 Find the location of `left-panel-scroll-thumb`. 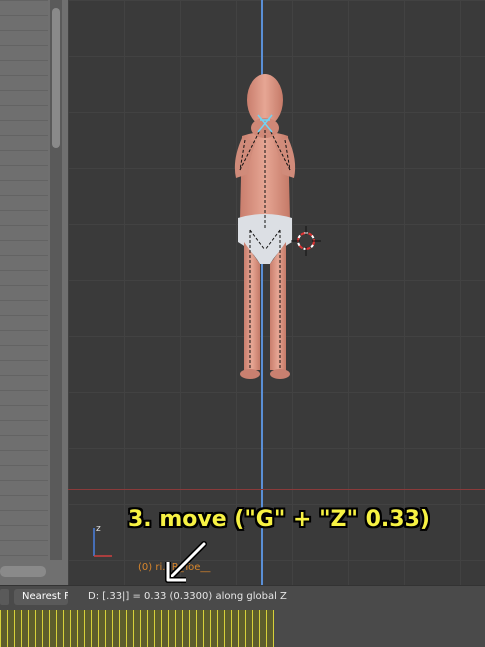

left-panel-scroll-thumb is located at coordinates (56, 78).